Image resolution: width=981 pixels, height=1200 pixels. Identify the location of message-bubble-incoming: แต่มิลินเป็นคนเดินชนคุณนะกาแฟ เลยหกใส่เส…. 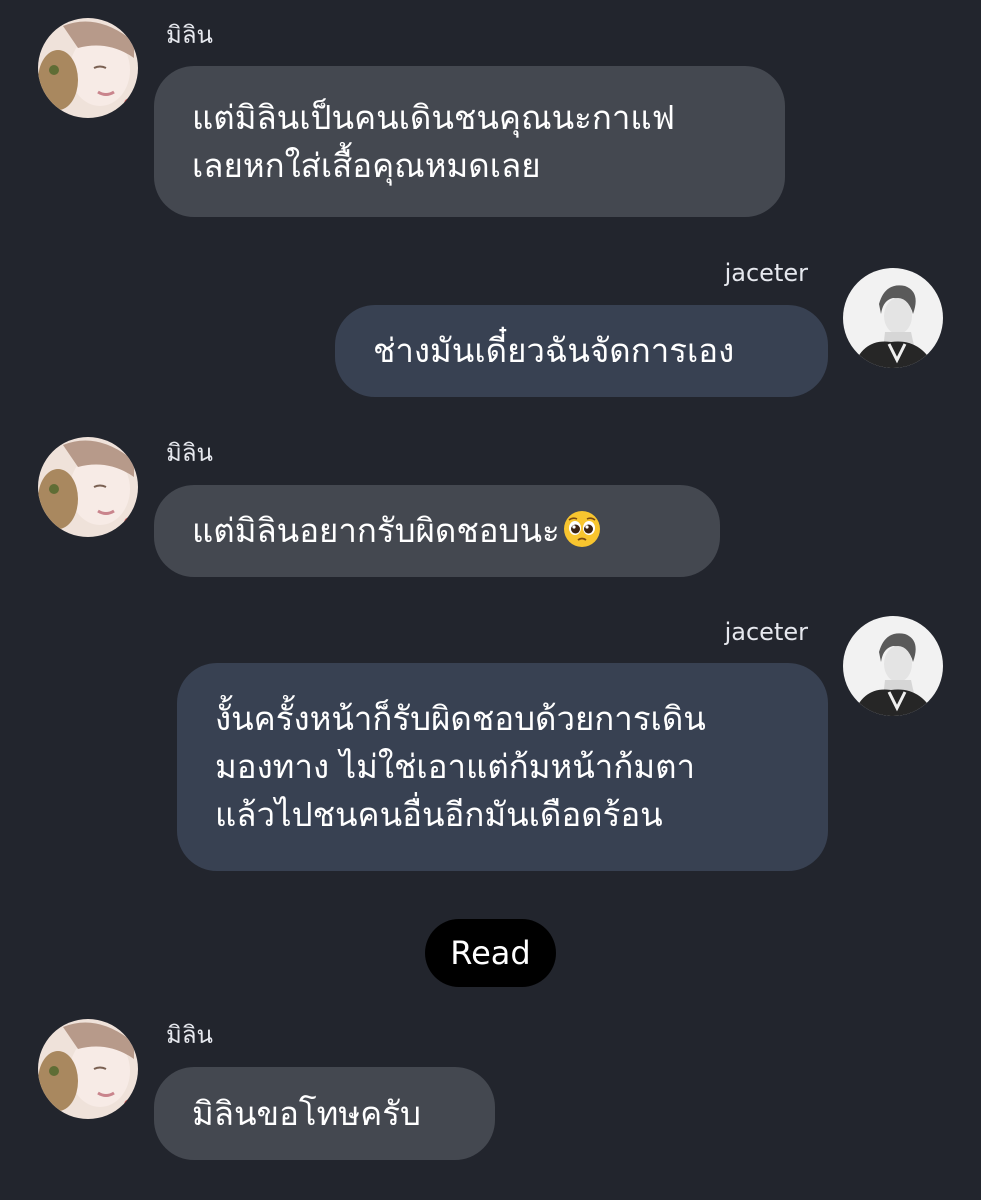
(469, 141).